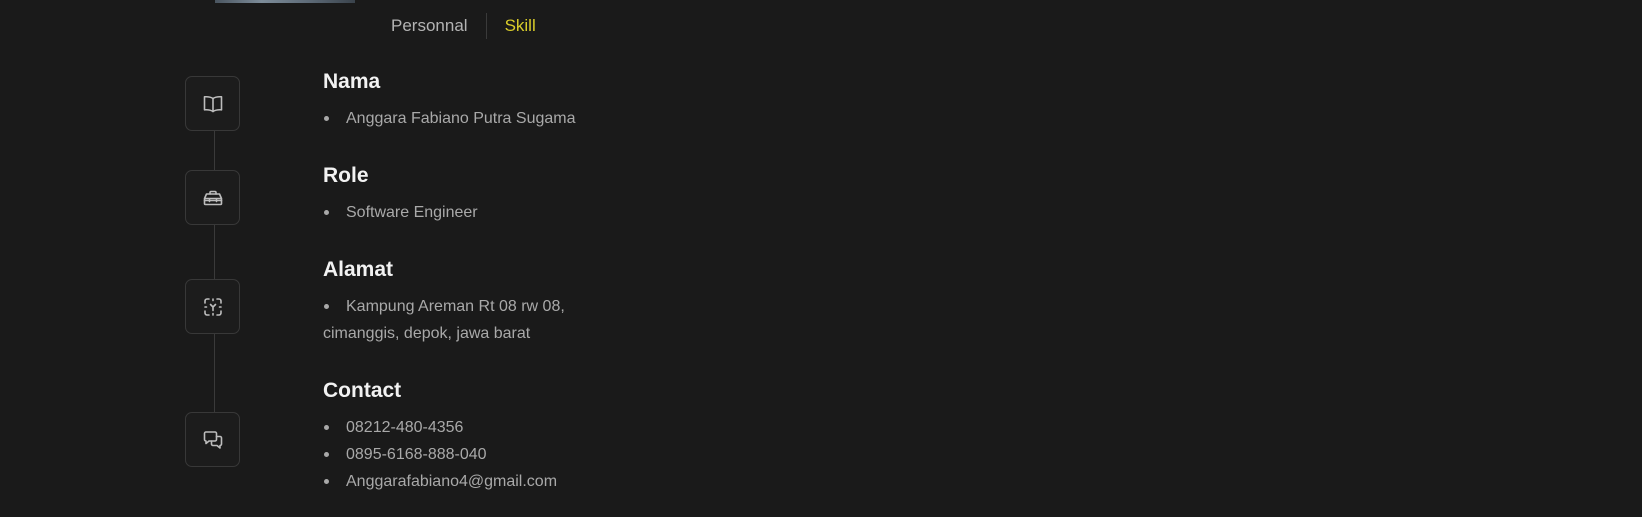 Image resolution: width=1642 pixels, height=517 pixels. I want to click on contact-icon-box, so click(212, 439).